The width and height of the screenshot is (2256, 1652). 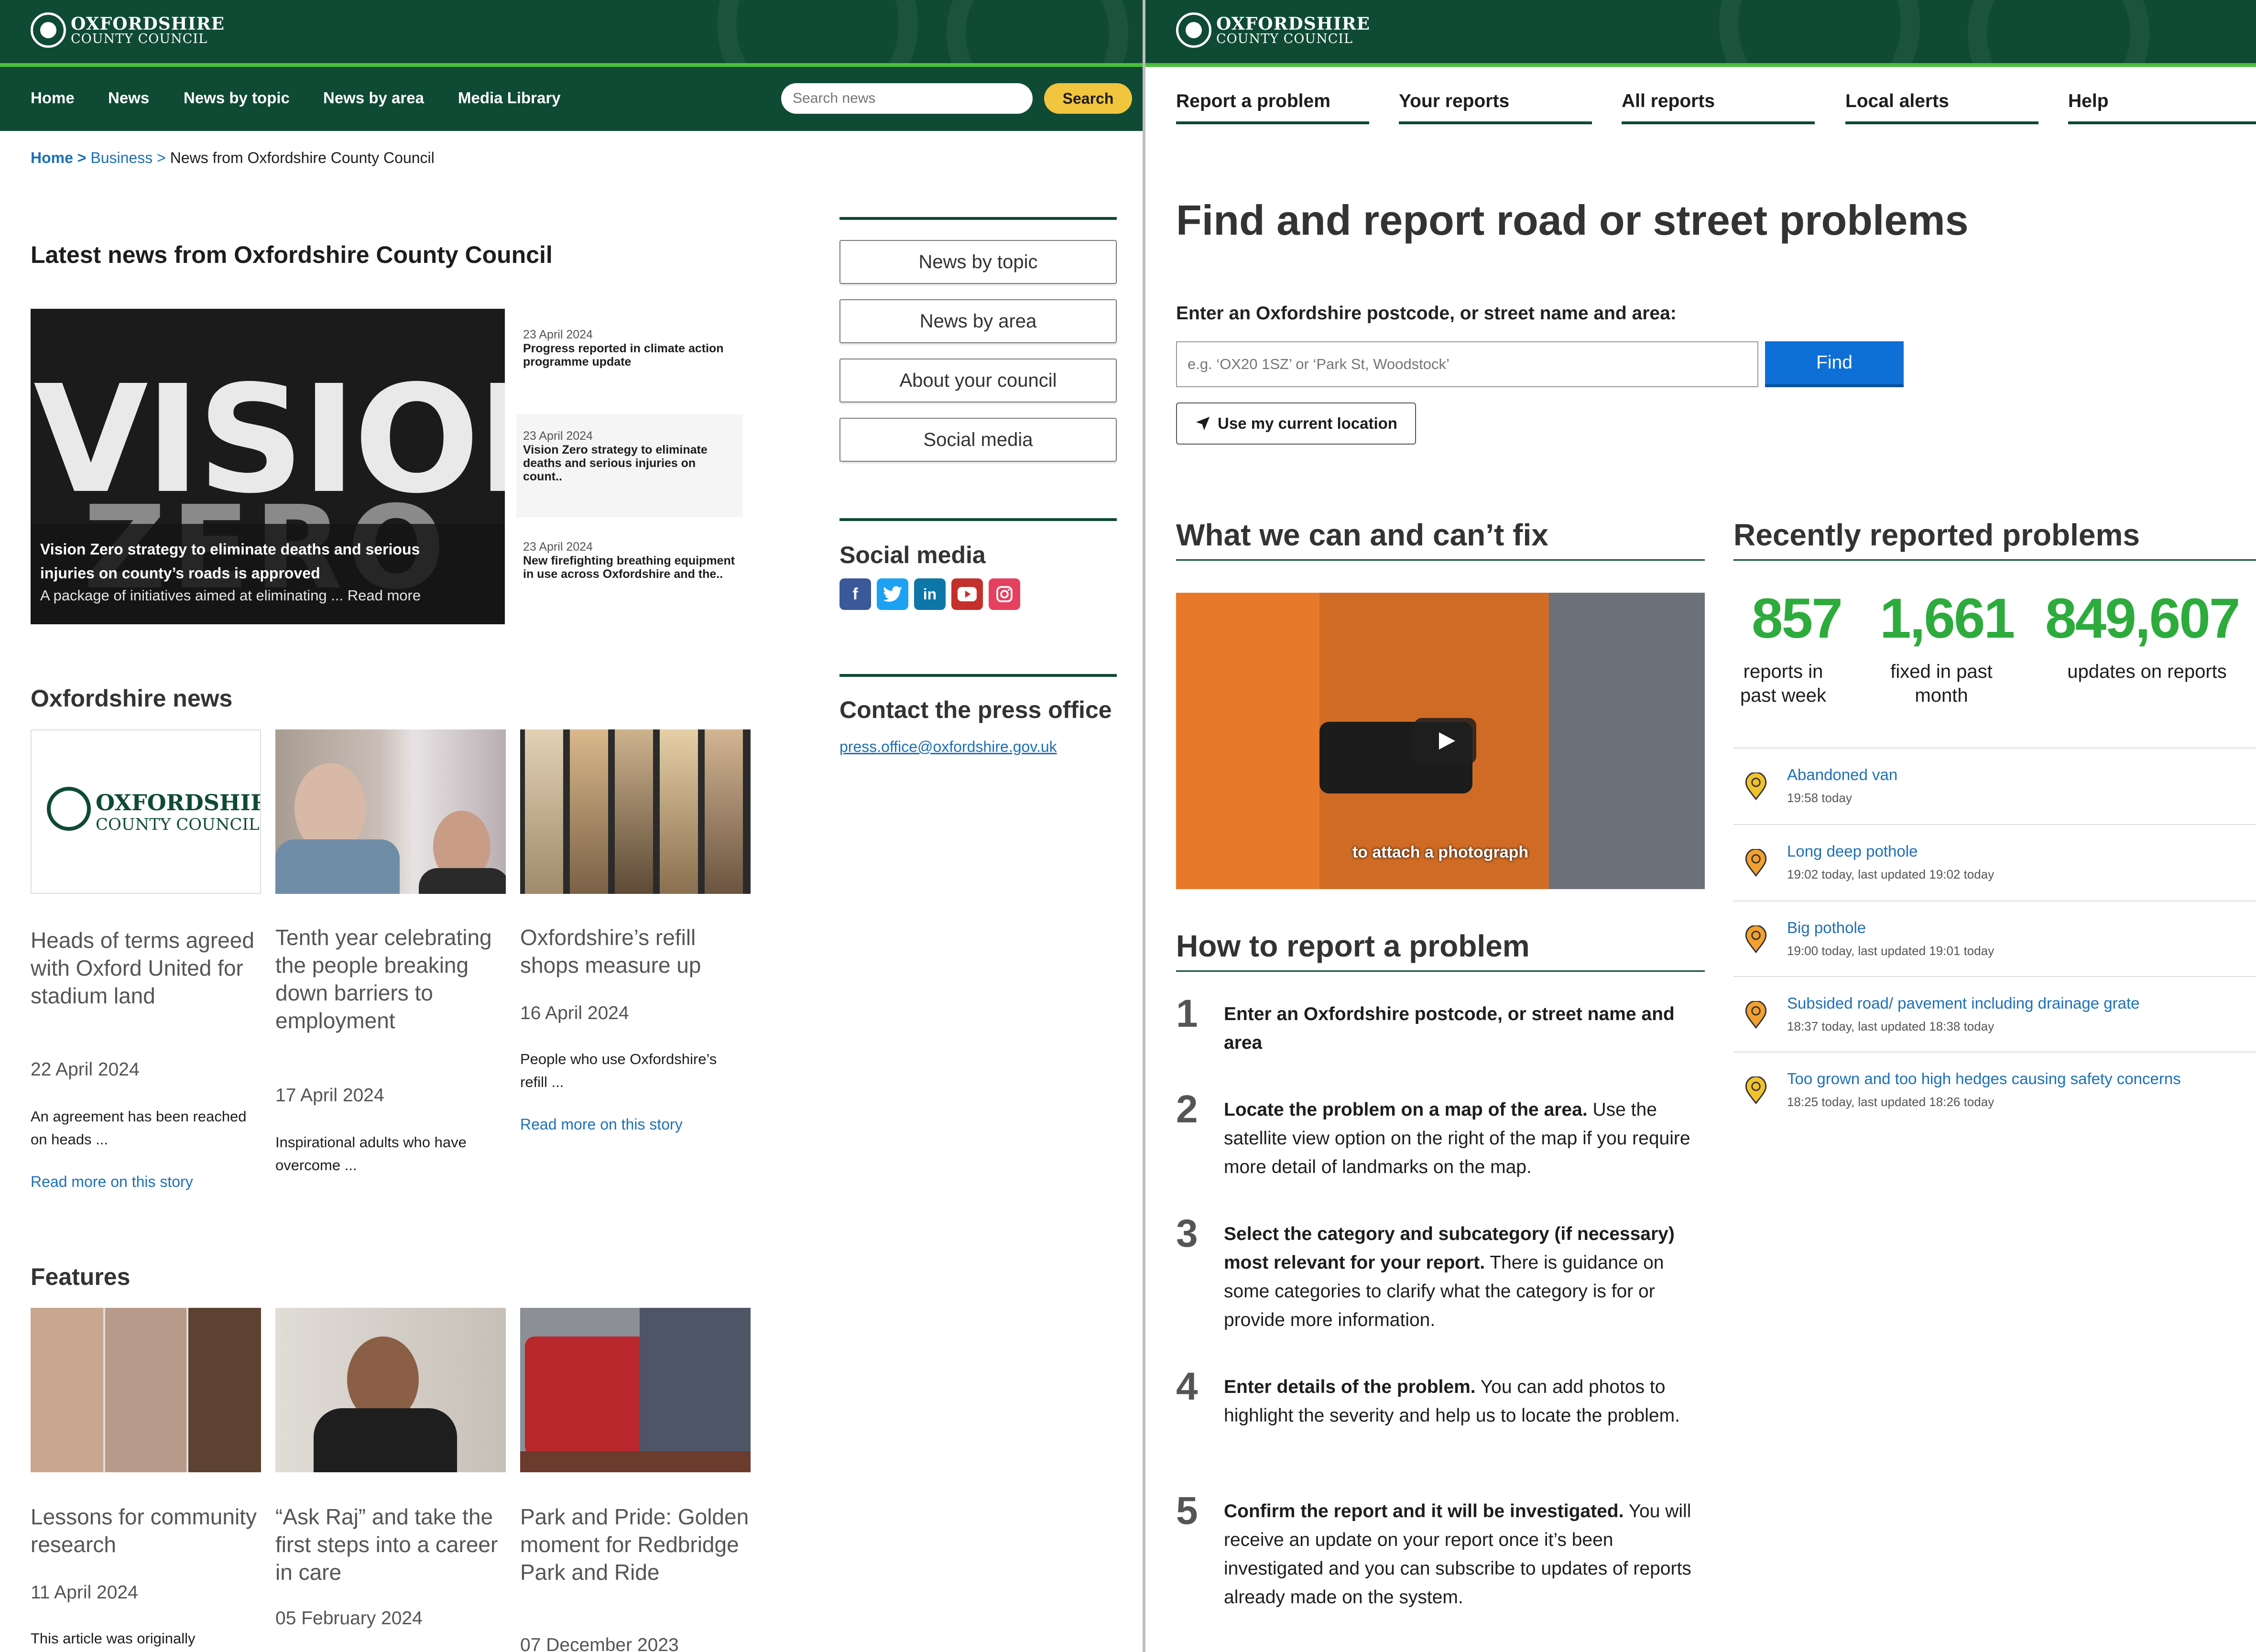 I want to click on nav-media-library: Media Library, so click(x=509, y=98).